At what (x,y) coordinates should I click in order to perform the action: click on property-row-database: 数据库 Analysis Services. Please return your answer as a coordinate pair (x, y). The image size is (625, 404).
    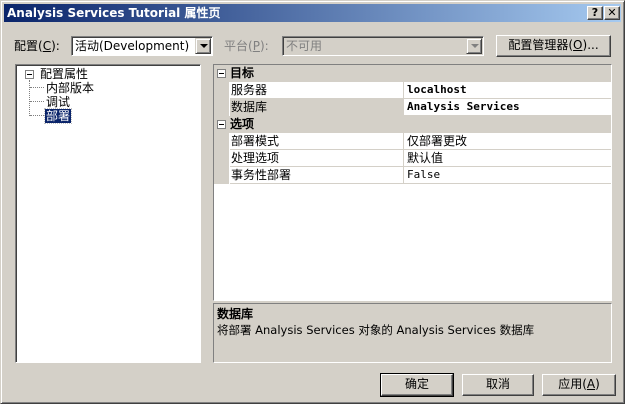
    Looking at the image, I should click on (412, 107).